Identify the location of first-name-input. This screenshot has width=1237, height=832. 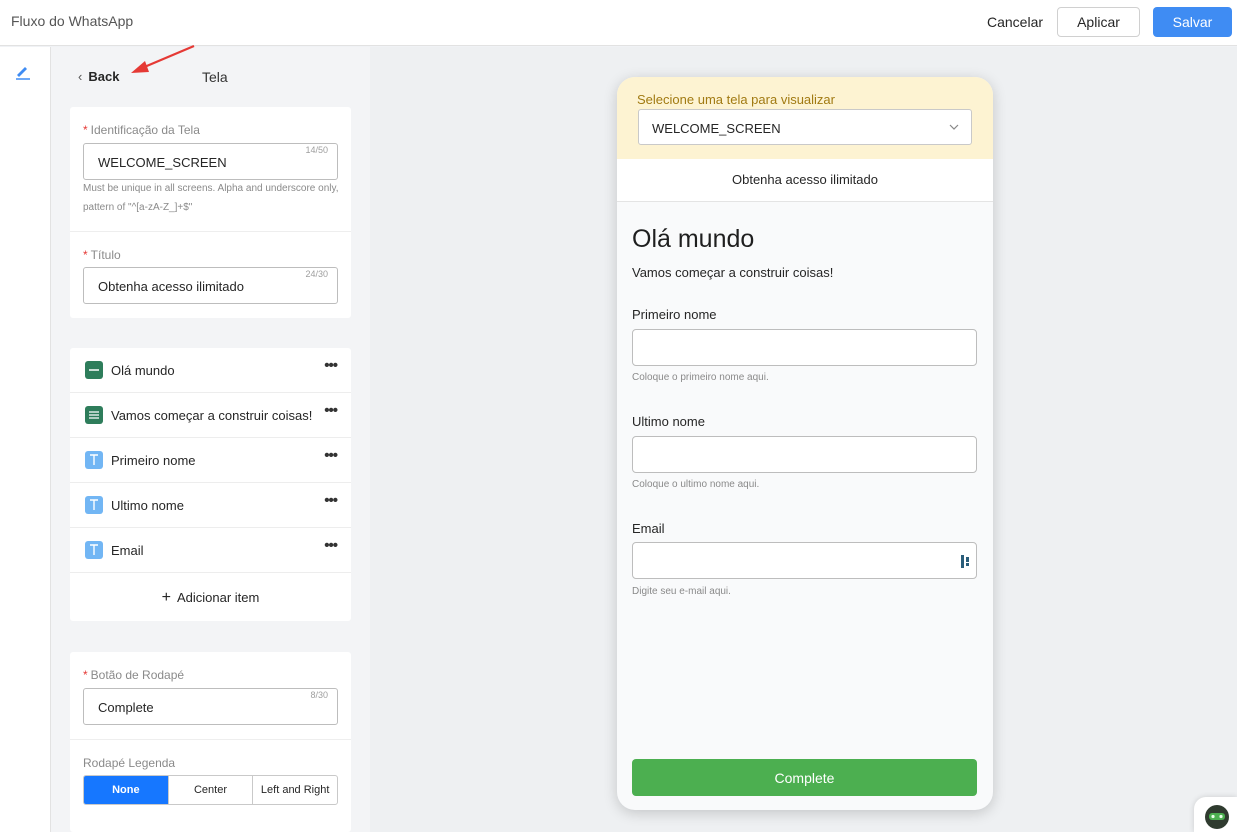
(804, 347).